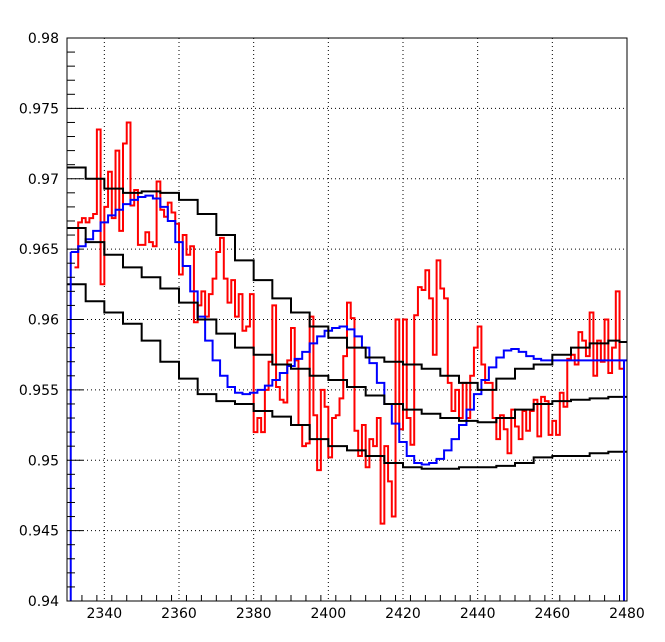  I want to click on y-tick-label: 0.97, so click(43, 180).